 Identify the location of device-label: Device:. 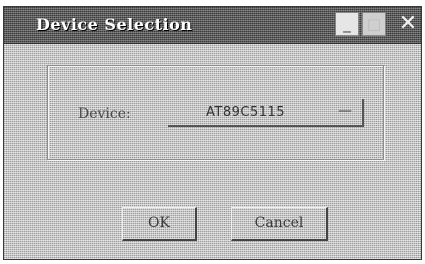
(104, 114).